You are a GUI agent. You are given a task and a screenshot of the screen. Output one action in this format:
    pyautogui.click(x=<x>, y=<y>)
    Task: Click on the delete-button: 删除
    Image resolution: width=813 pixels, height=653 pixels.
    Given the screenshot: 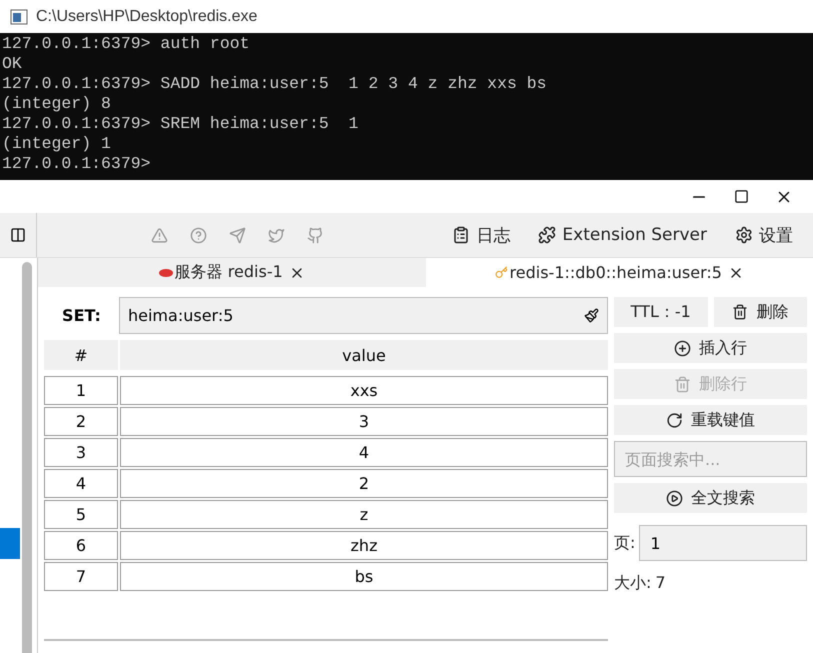 What is the action you would take?
    pyautogui.click(x=760, y=312)
    